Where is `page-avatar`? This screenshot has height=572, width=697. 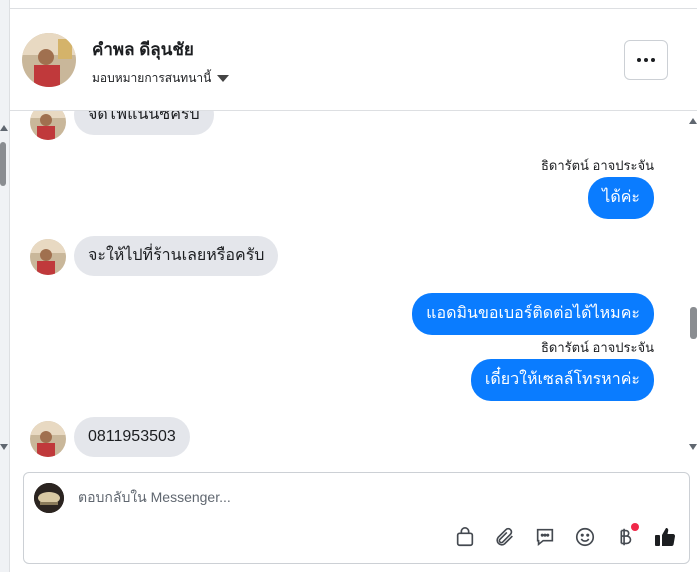
page-avatar is located at coordinates (49, 498).